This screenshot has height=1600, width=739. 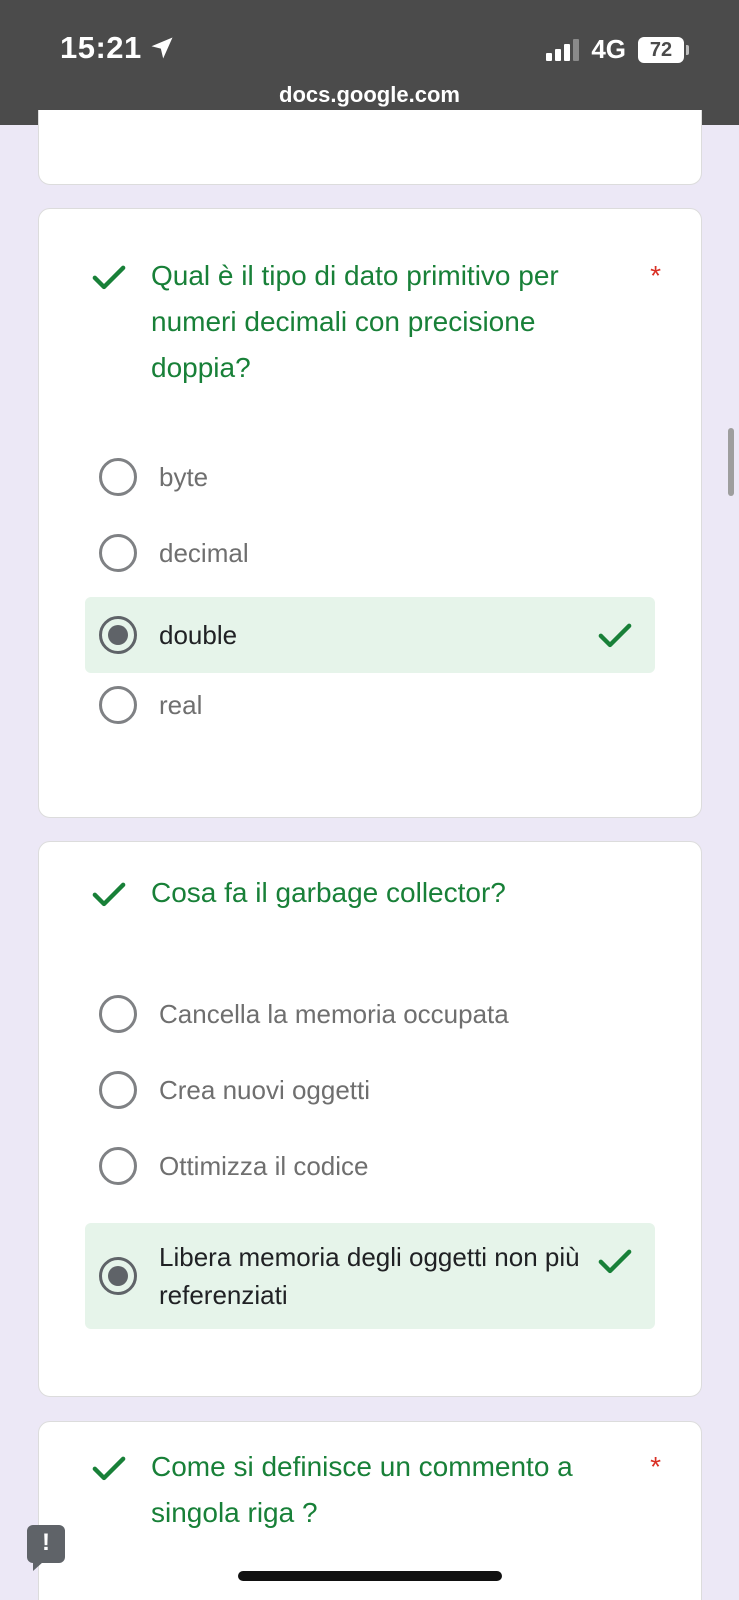 What do you see at coordinates (370, 477) in the screenshot?
I see `option-byte: byte` at bounding box center [370, 477].